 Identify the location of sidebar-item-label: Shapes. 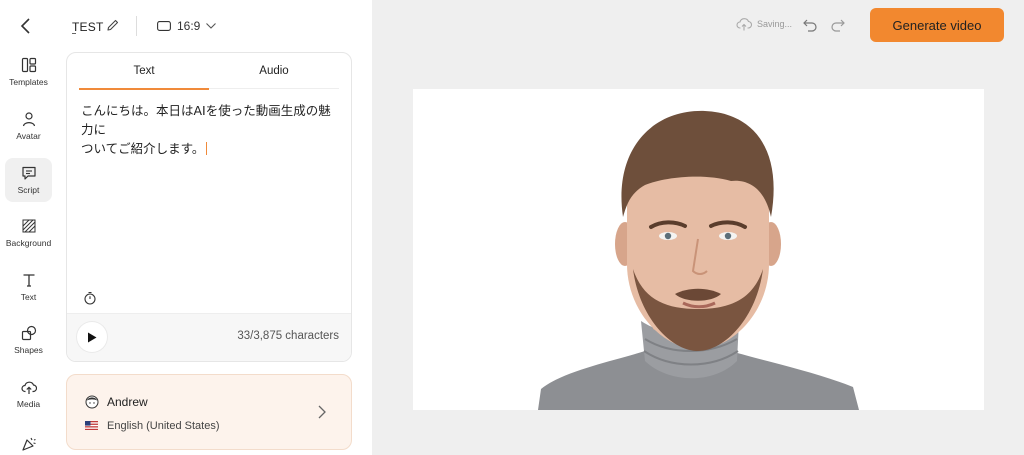
(28, 350).